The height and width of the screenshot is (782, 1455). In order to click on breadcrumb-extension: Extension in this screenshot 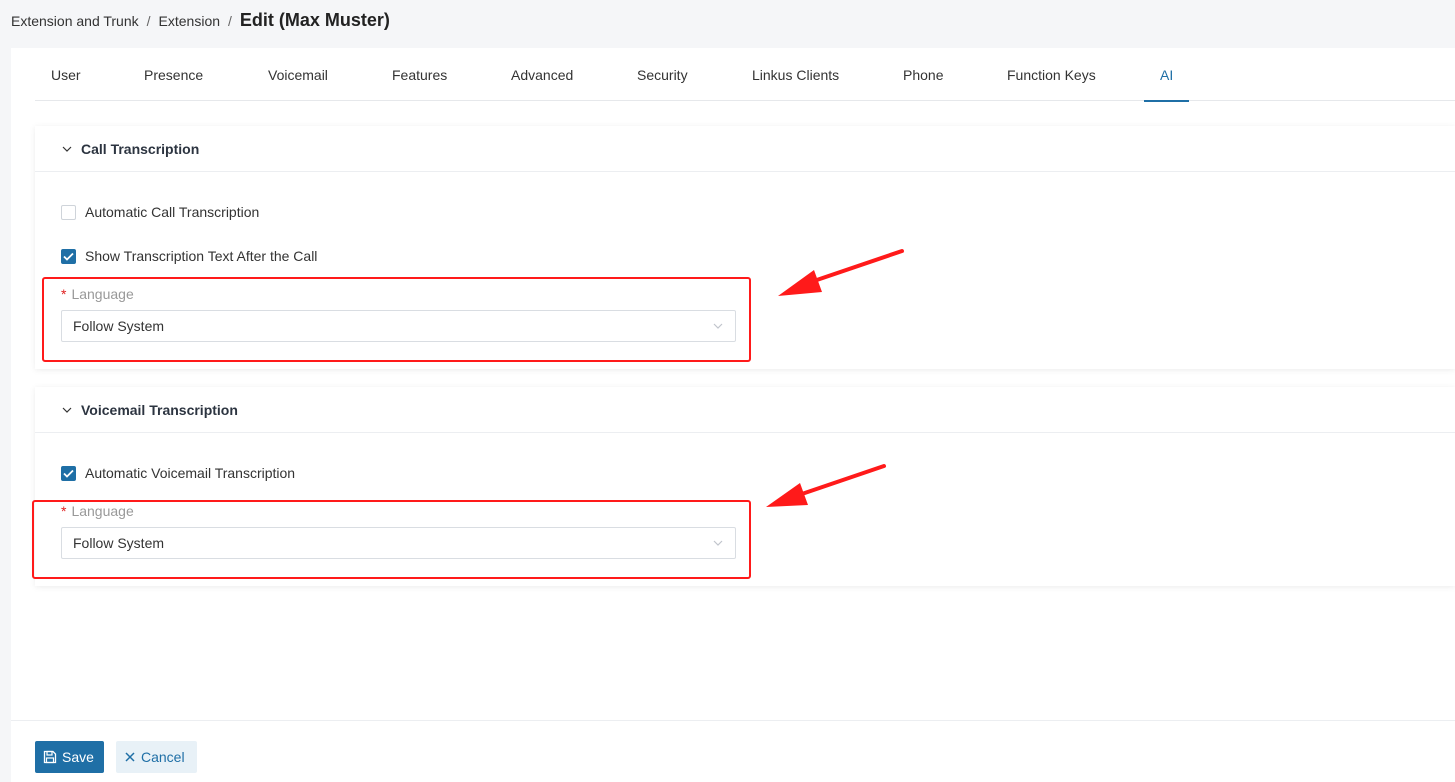, I will do `click(189, 21)`.